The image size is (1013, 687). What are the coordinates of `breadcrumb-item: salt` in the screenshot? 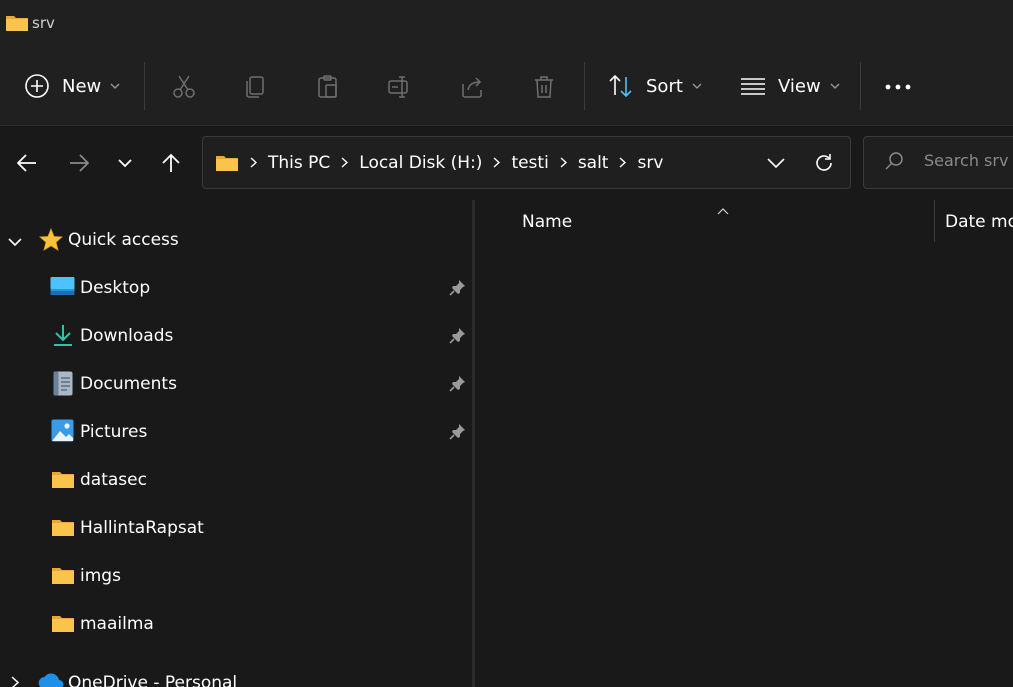 It's located at (593, 163).